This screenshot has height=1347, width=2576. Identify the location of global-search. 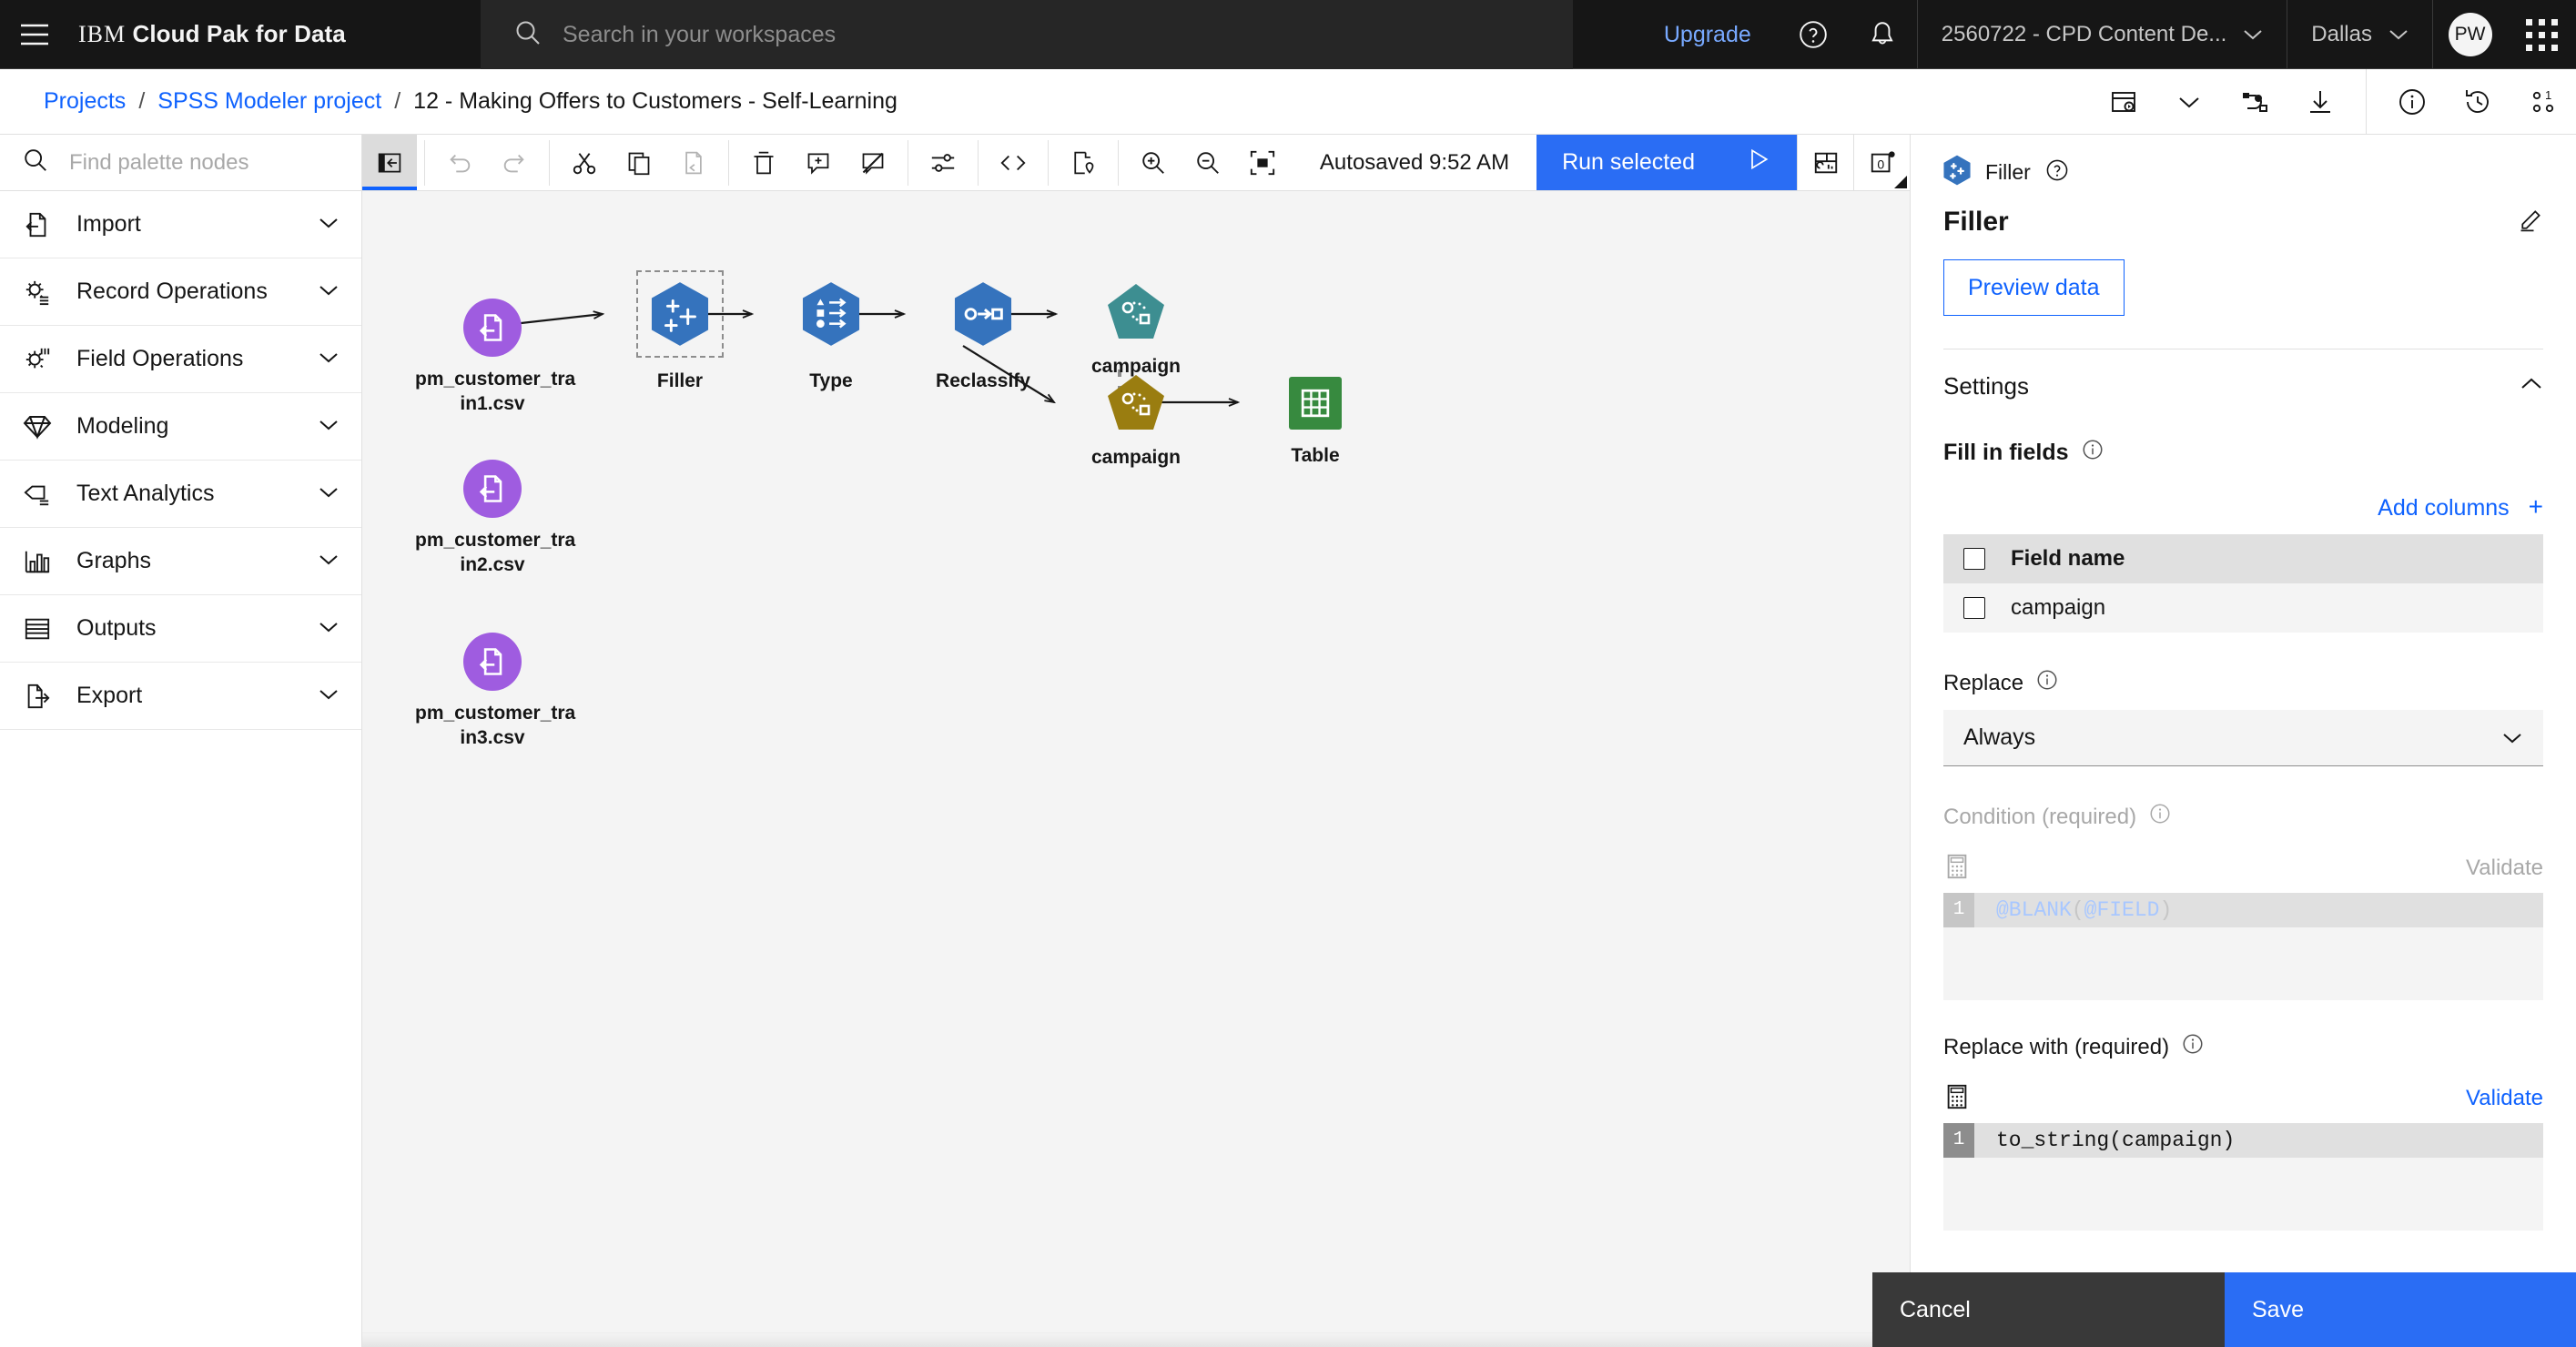
(1027, 34).